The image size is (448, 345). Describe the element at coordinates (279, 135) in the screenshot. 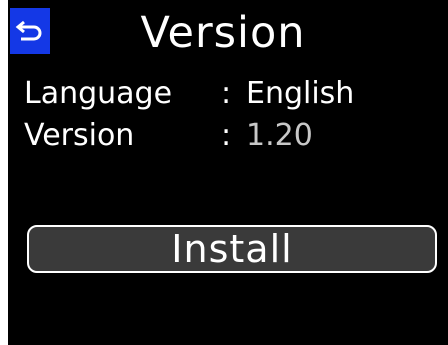

I see `version-value: 1.20` at that location.